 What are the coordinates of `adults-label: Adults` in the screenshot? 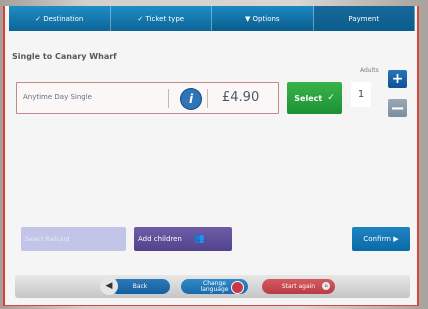 It's located at (369, 70).